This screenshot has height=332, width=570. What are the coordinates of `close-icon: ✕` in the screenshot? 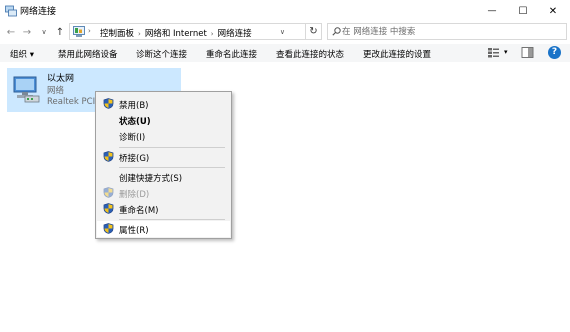 It's located at (553, 11).